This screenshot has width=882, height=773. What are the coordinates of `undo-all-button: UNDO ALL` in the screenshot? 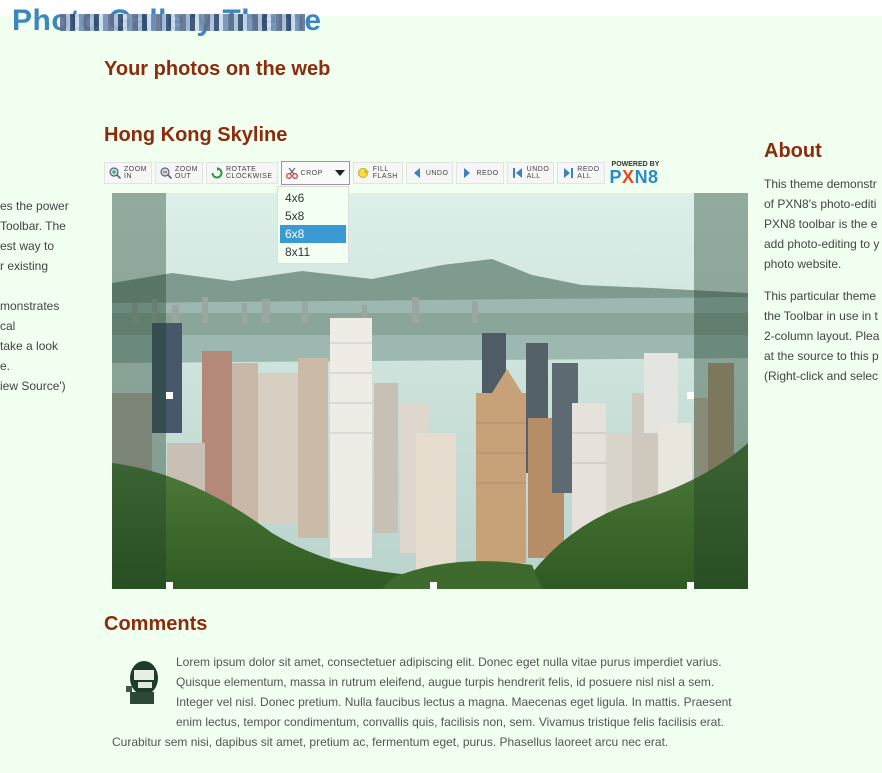 It's located at (530, 173).